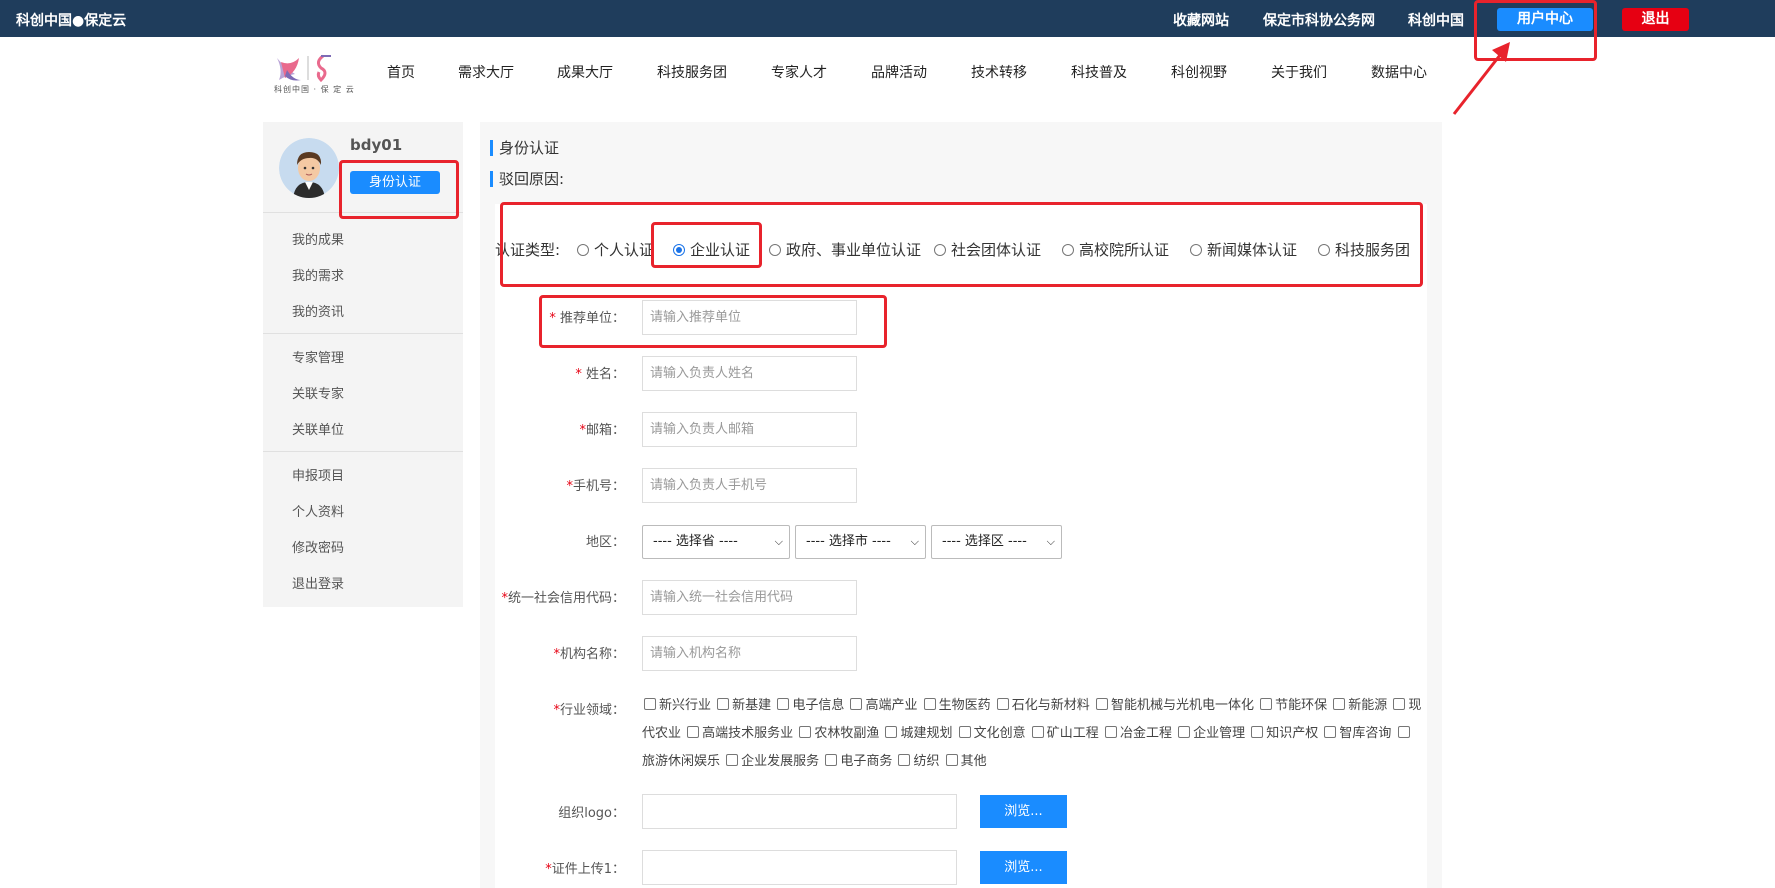 The width and height of the screenshot is (1775, 888). What do you see at coordinates (1436, 20) in the screenshot?
I see `kechuang-china-link: 科创中国` at bounding box center [1436, 20].